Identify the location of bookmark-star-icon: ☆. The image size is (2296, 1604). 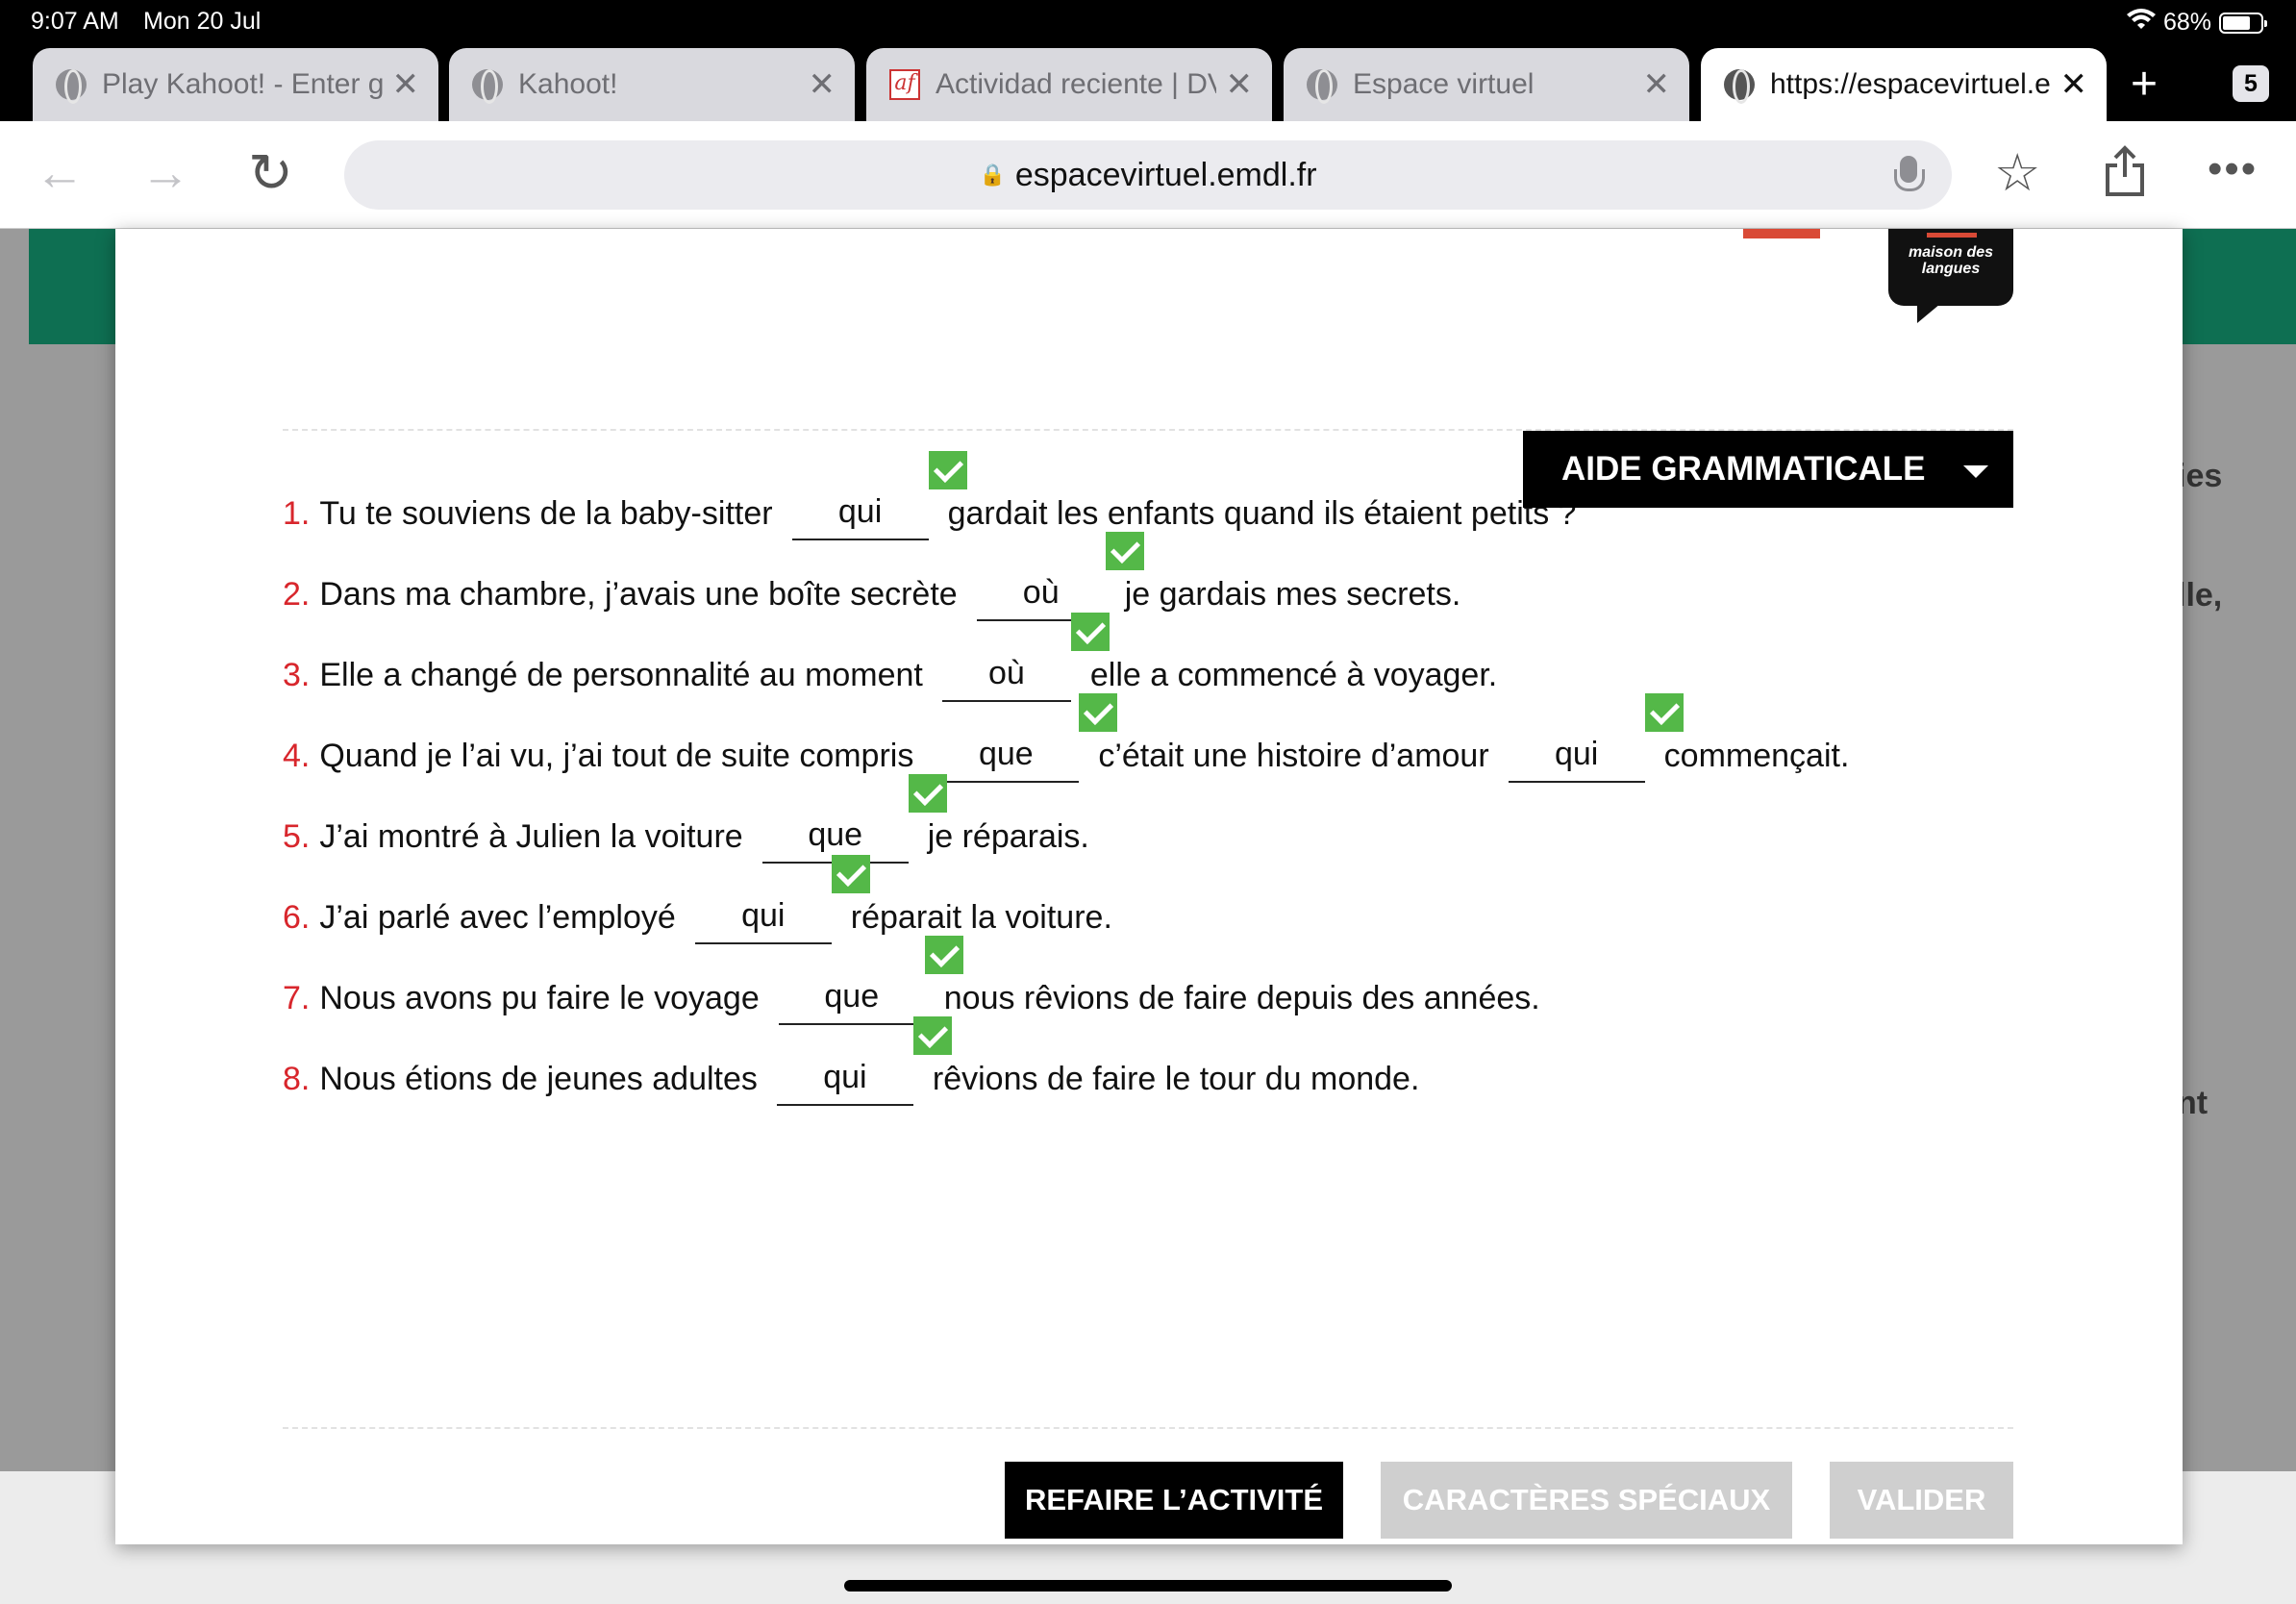
(2017, 173).